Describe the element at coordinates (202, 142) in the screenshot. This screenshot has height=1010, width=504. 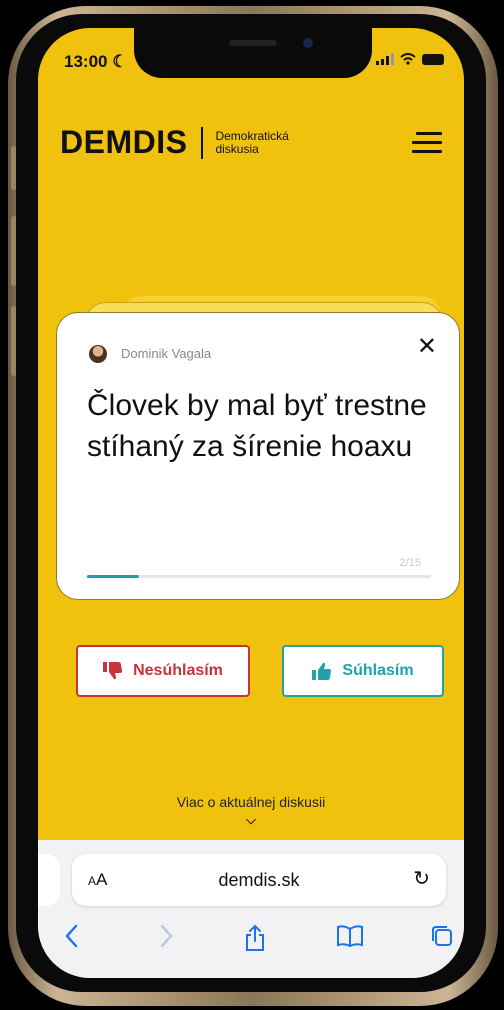
I see `logo-divider` at that location.